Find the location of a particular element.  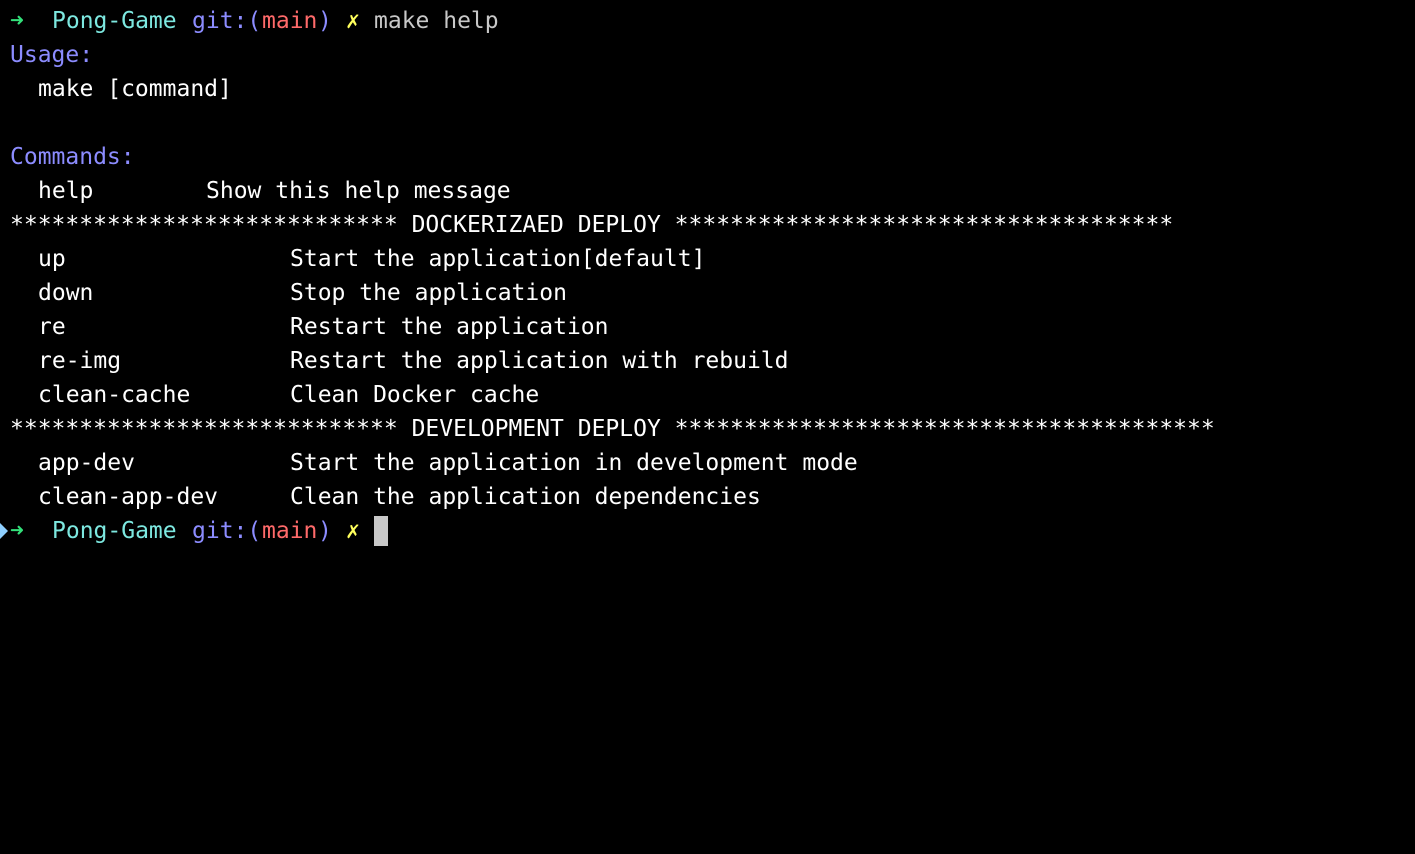

command-name: down is located at coordinates (66, 293).